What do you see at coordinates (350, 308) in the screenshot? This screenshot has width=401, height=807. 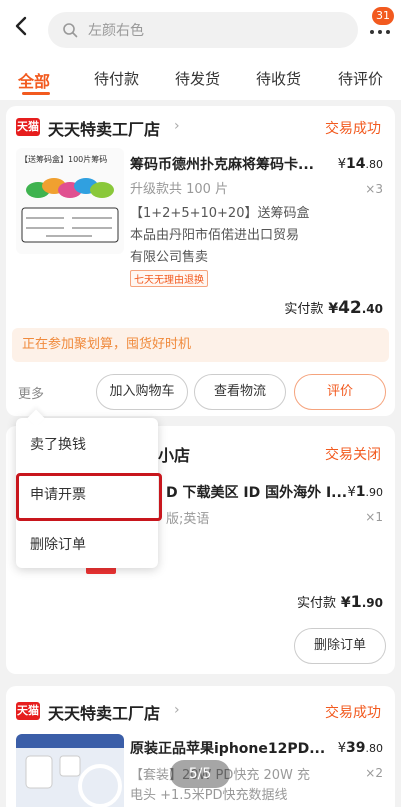 I see `total-integer: 42` at bounding box center [350, 308].